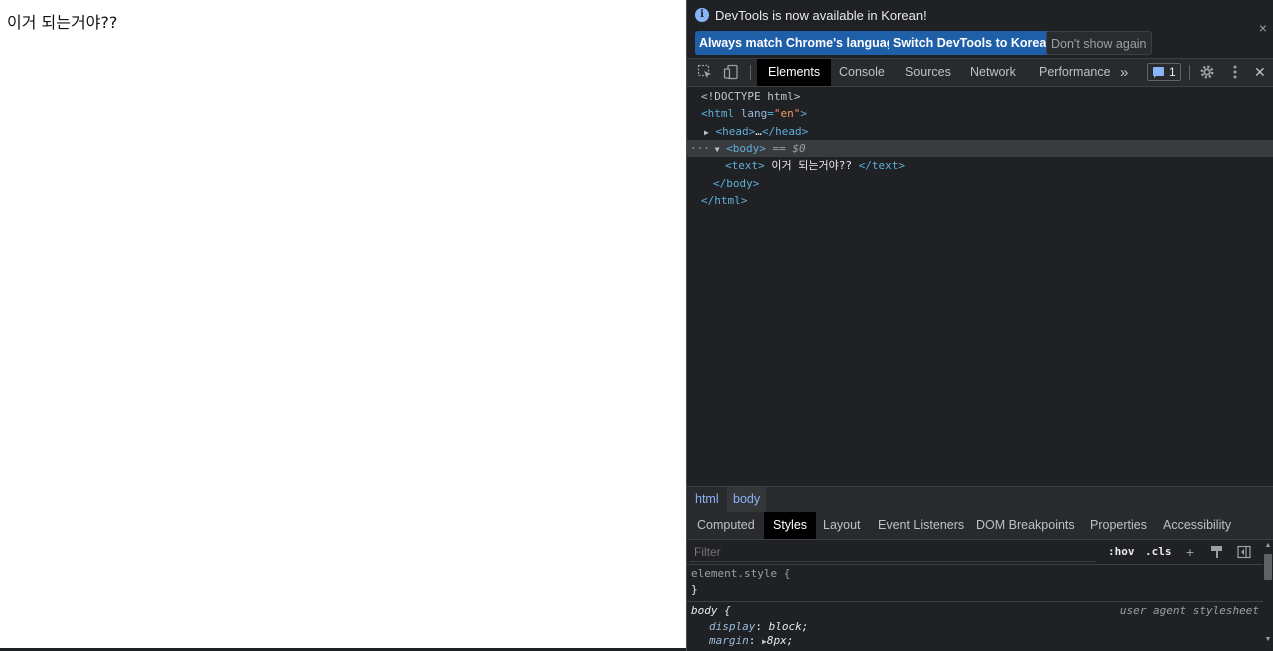  What do you see at coordinates (881, 165) in the screenshot?
I see `text-close-tag: </text>` at bounding box center [881, 165].